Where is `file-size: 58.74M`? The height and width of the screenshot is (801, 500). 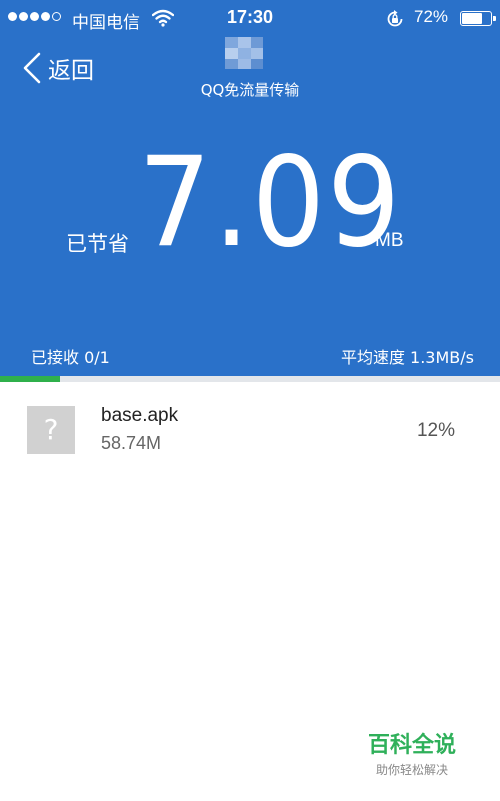 file-size: 58.74M is located at coordinates (131, 443).